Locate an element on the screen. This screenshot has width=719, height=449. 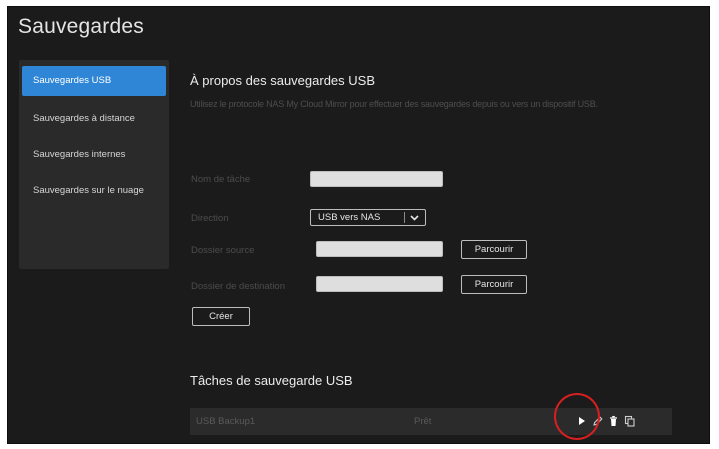
sidebar-item-usb-backups: Sauvegardes USB is located at coordinates (94, 81).